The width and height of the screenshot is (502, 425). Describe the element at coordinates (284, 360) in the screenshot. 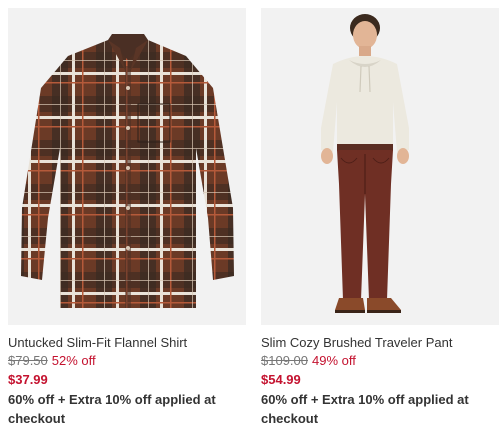

I see `original-price: $109.00` at that location.